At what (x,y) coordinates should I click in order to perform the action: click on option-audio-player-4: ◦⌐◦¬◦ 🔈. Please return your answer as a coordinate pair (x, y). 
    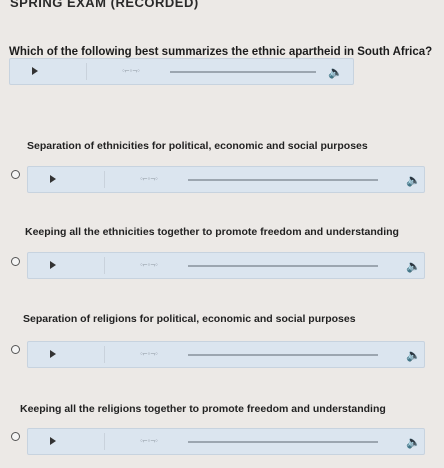
    Looking at the image, I should click on (226, 441).